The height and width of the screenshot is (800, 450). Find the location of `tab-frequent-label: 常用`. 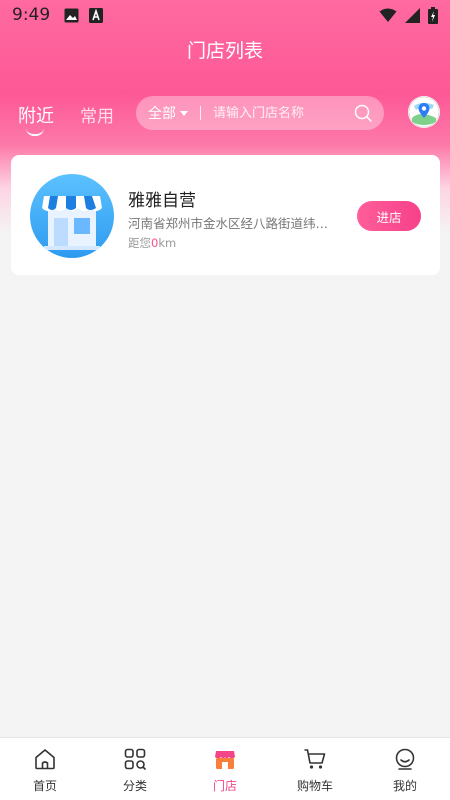

tab-frequent-label: 常用 is located at coordinates (97, 117).